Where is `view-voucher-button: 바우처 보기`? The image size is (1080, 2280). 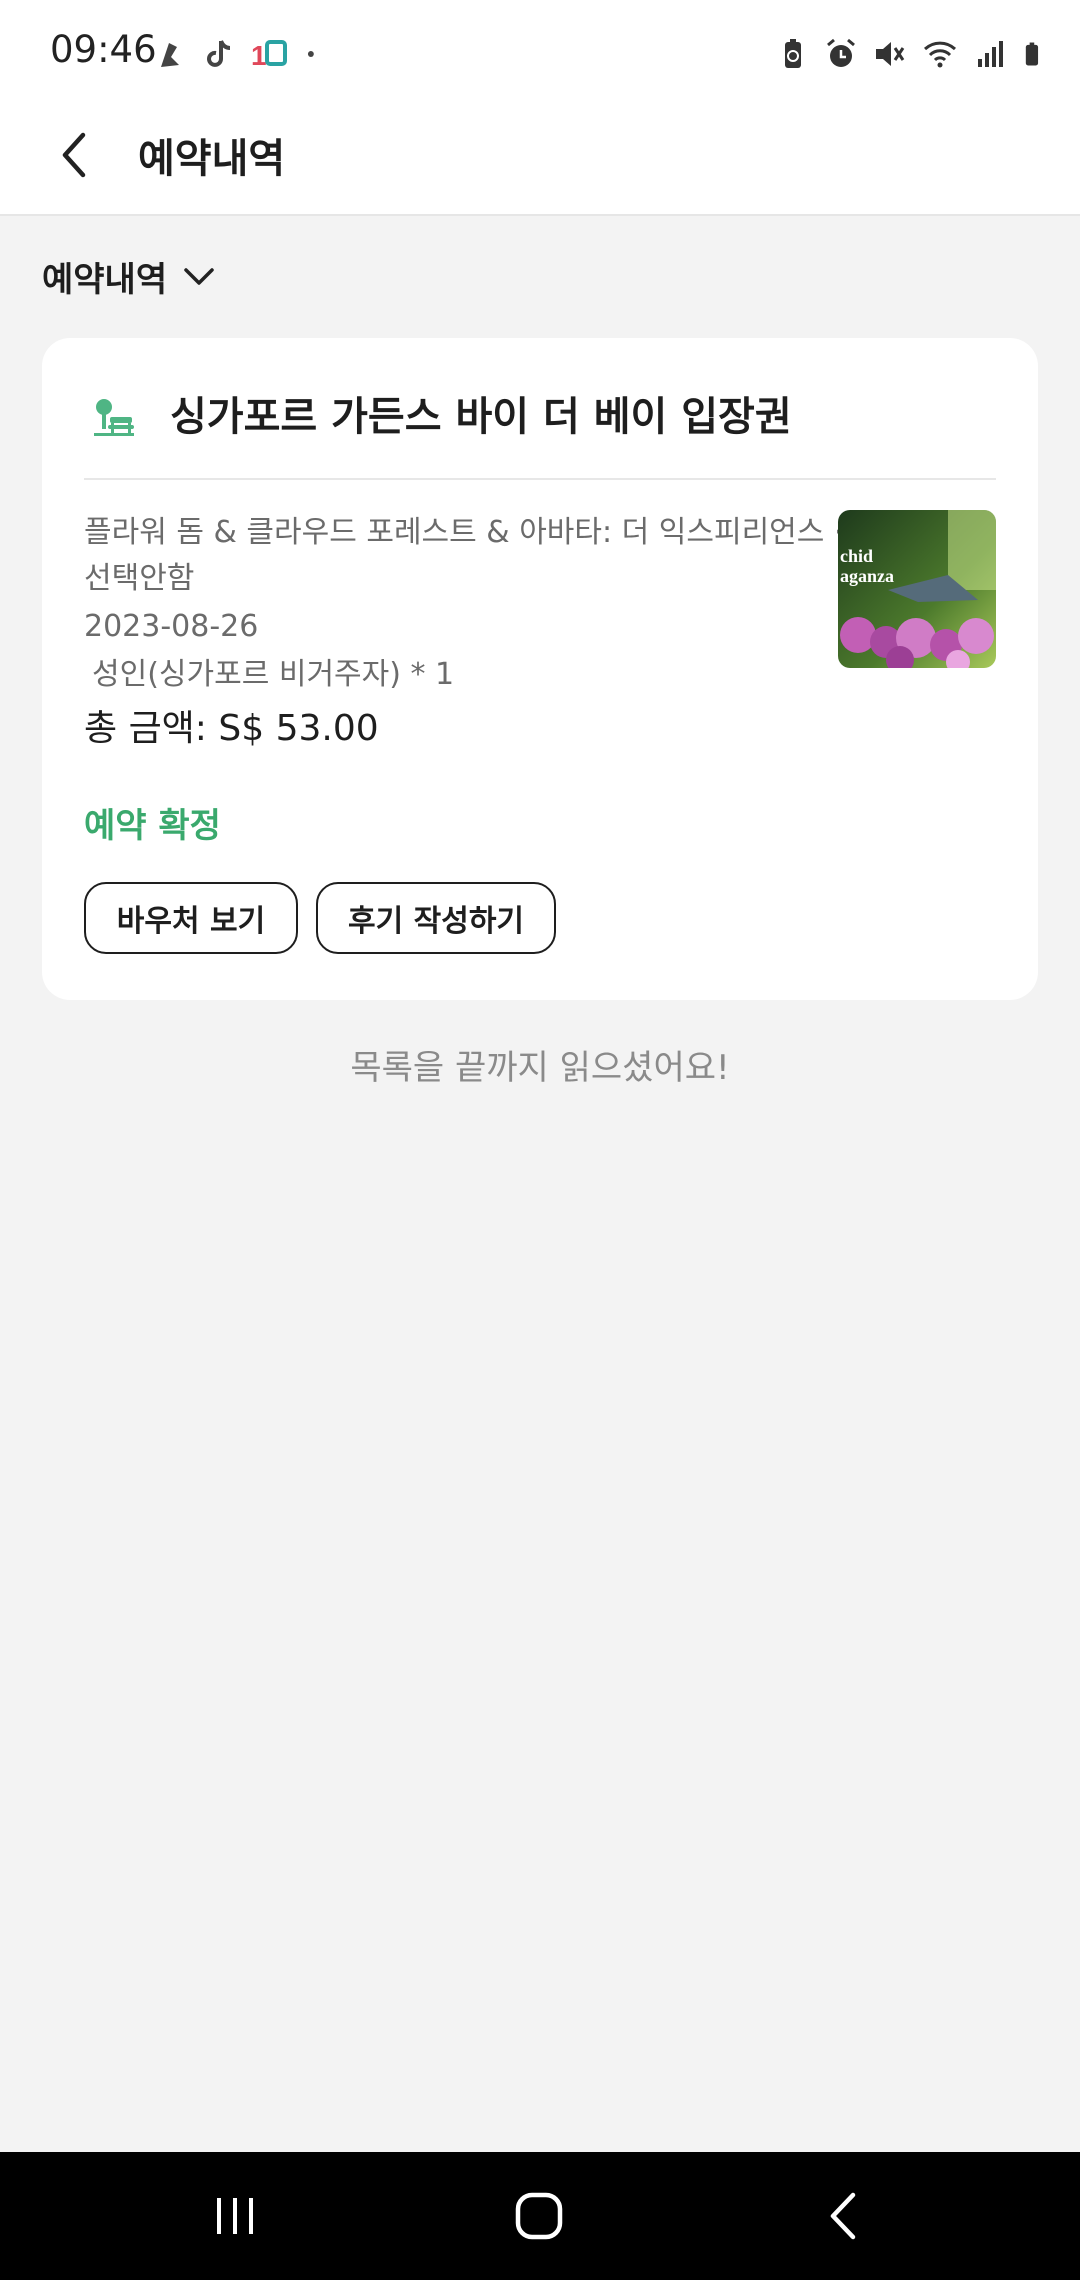 view-voucher-button: 바우처 보기 is located at coordinates (191, 918).